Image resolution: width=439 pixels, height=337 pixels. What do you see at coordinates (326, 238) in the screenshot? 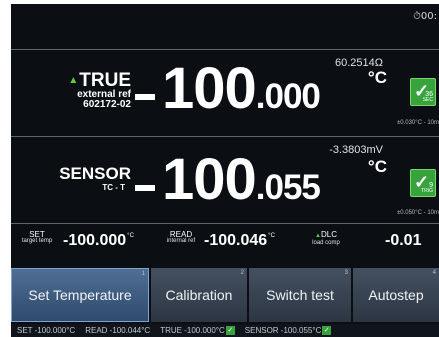
I see `dlc-label: ▲DLC load comp` at bounding box center [326, 238].